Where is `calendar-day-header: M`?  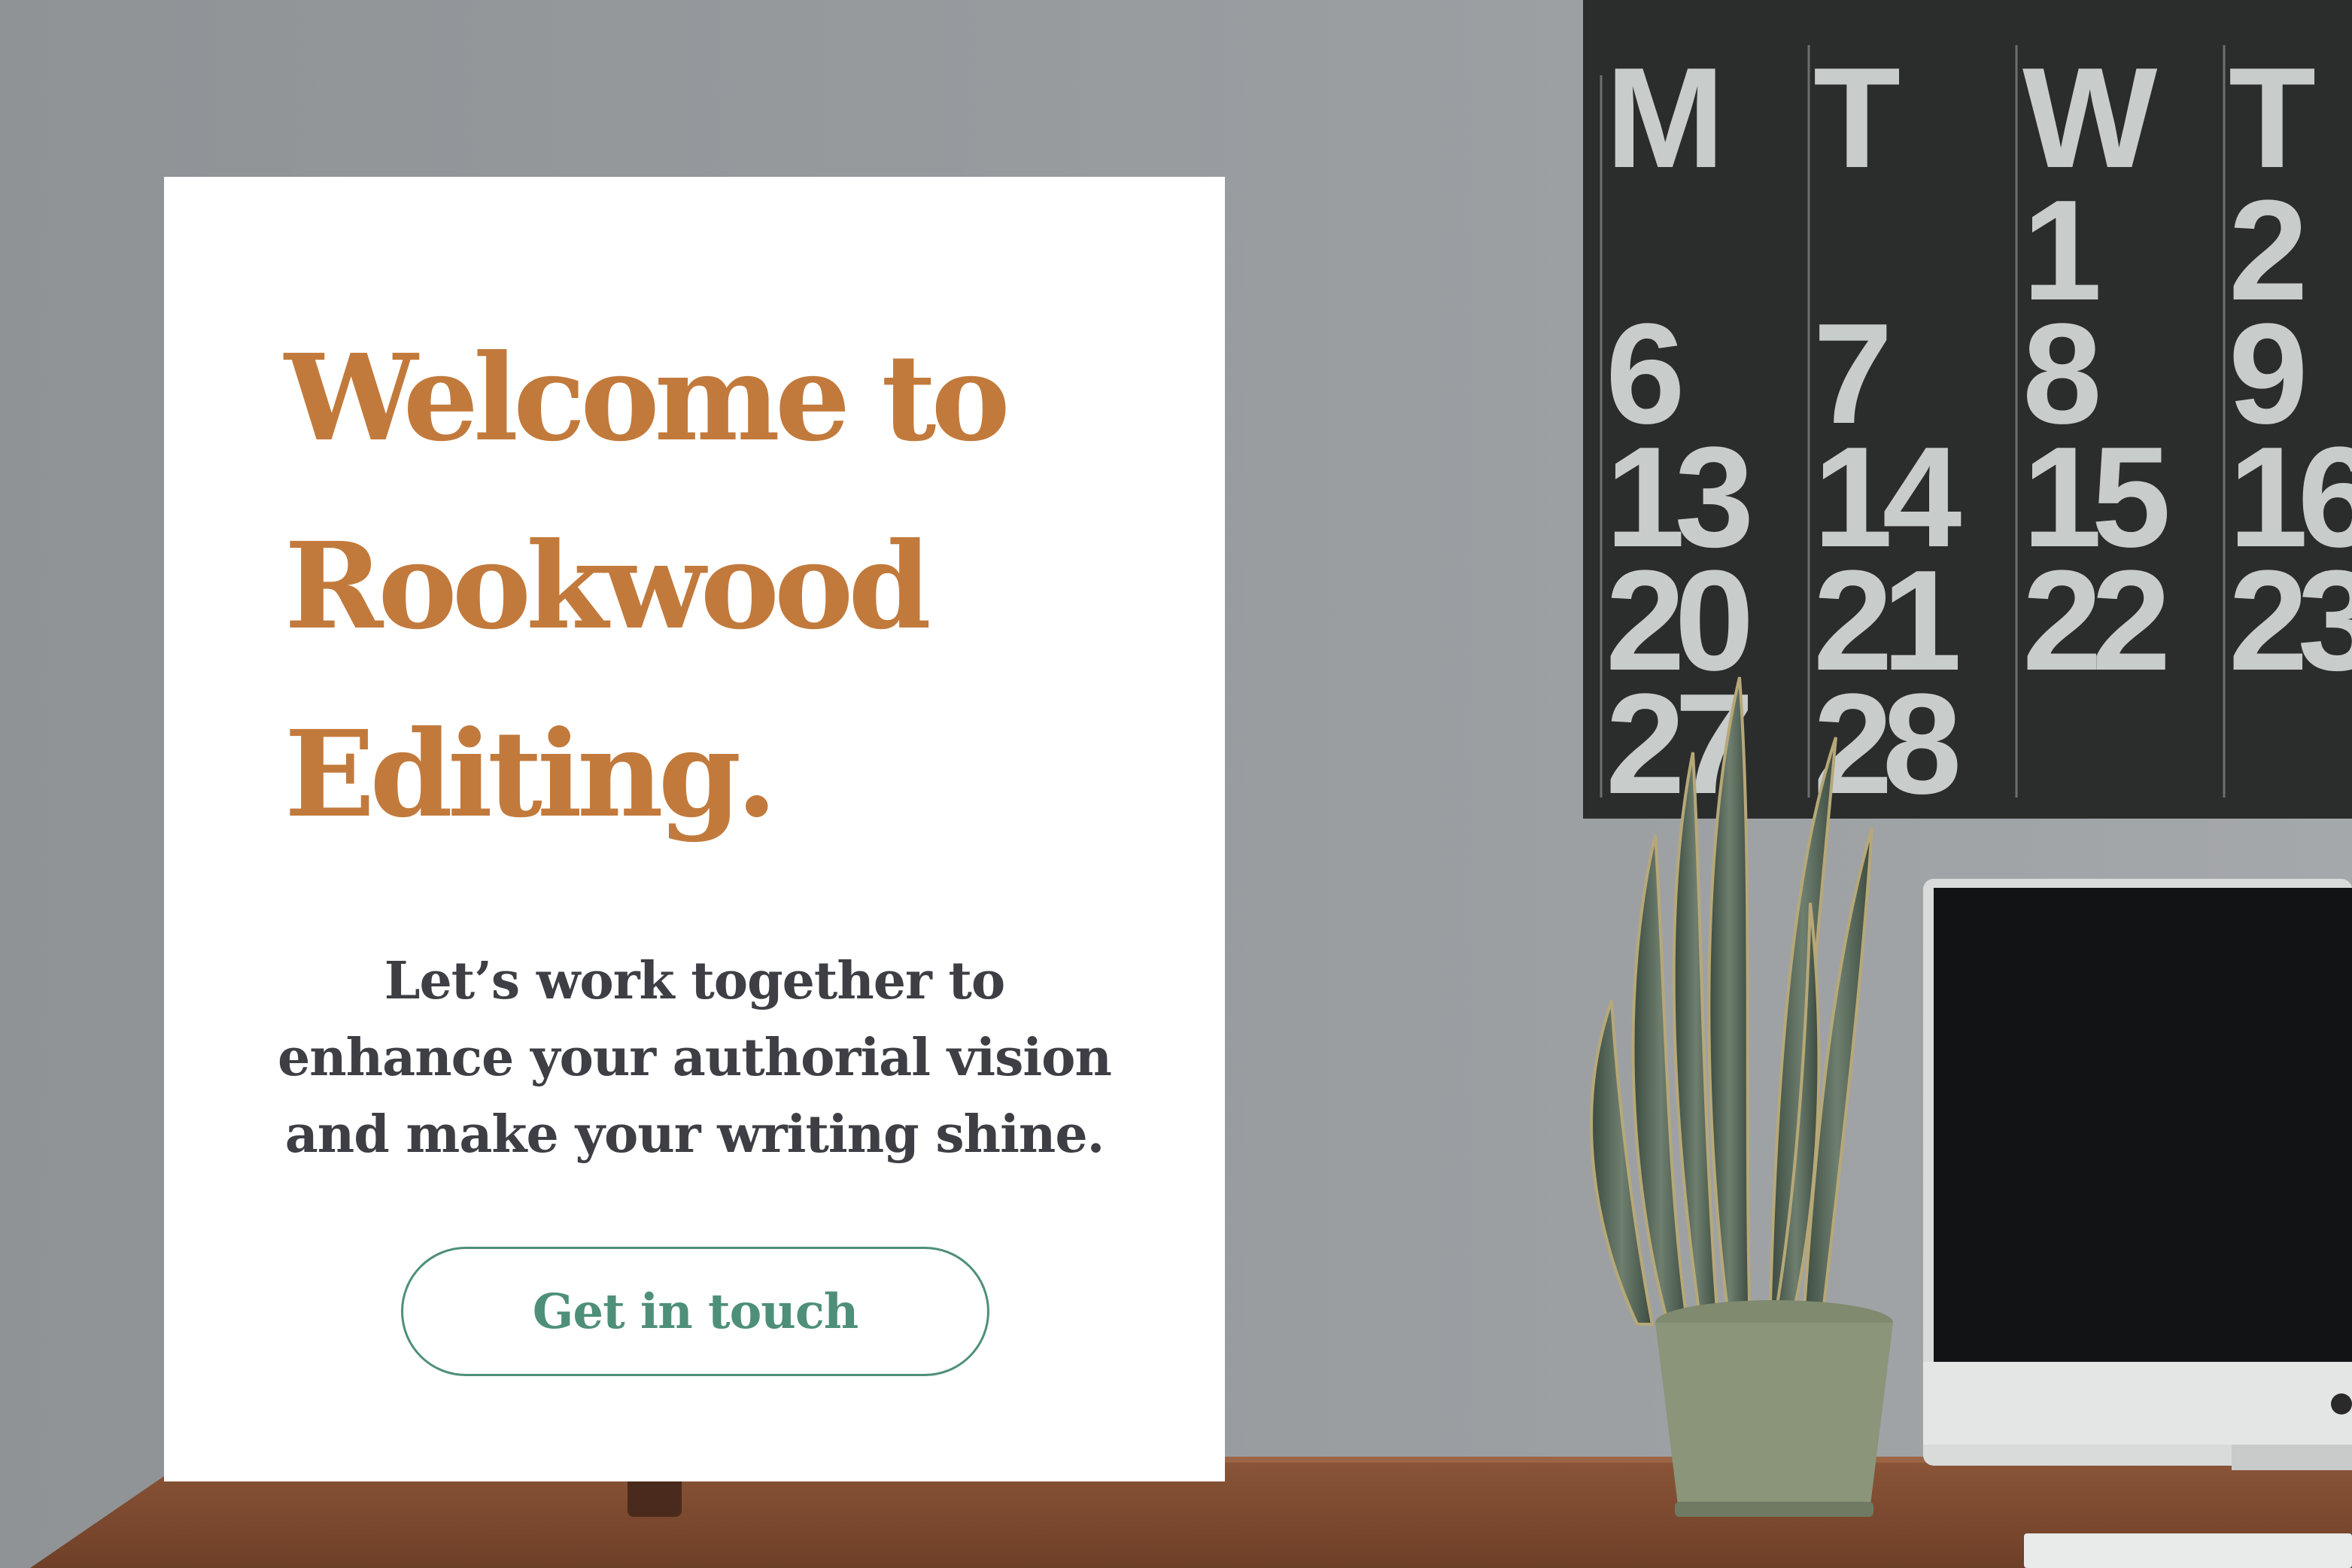 calendar-day-header: M is located at coordinates (1665, 118).